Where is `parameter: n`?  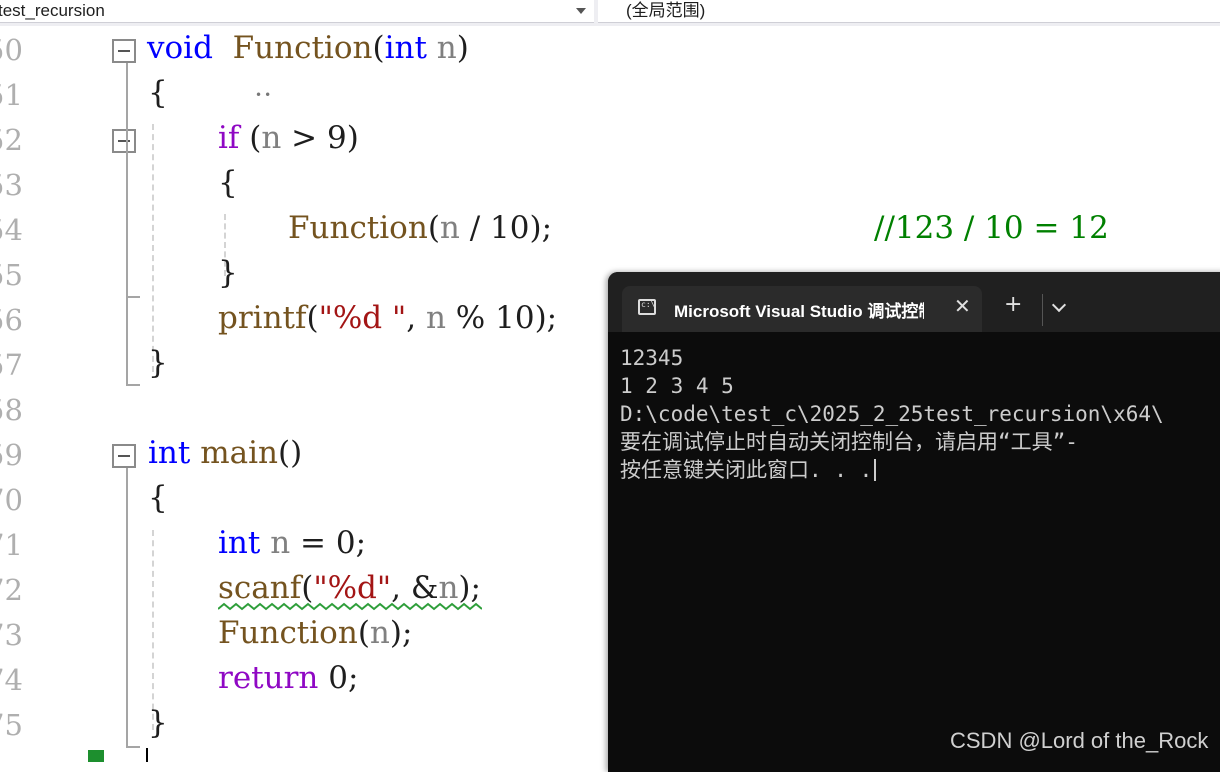
parameter: n is located at coordinates (446, 48).